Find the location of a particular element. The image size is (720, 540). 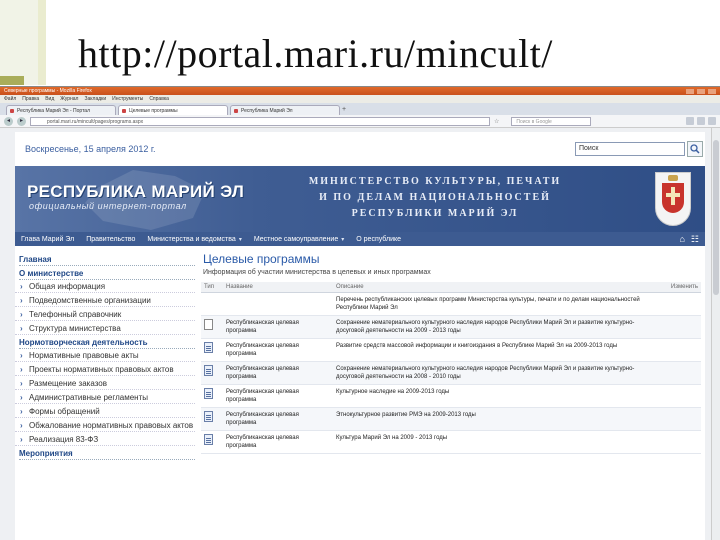

downloads-icon is located at coordinates (701, 121).